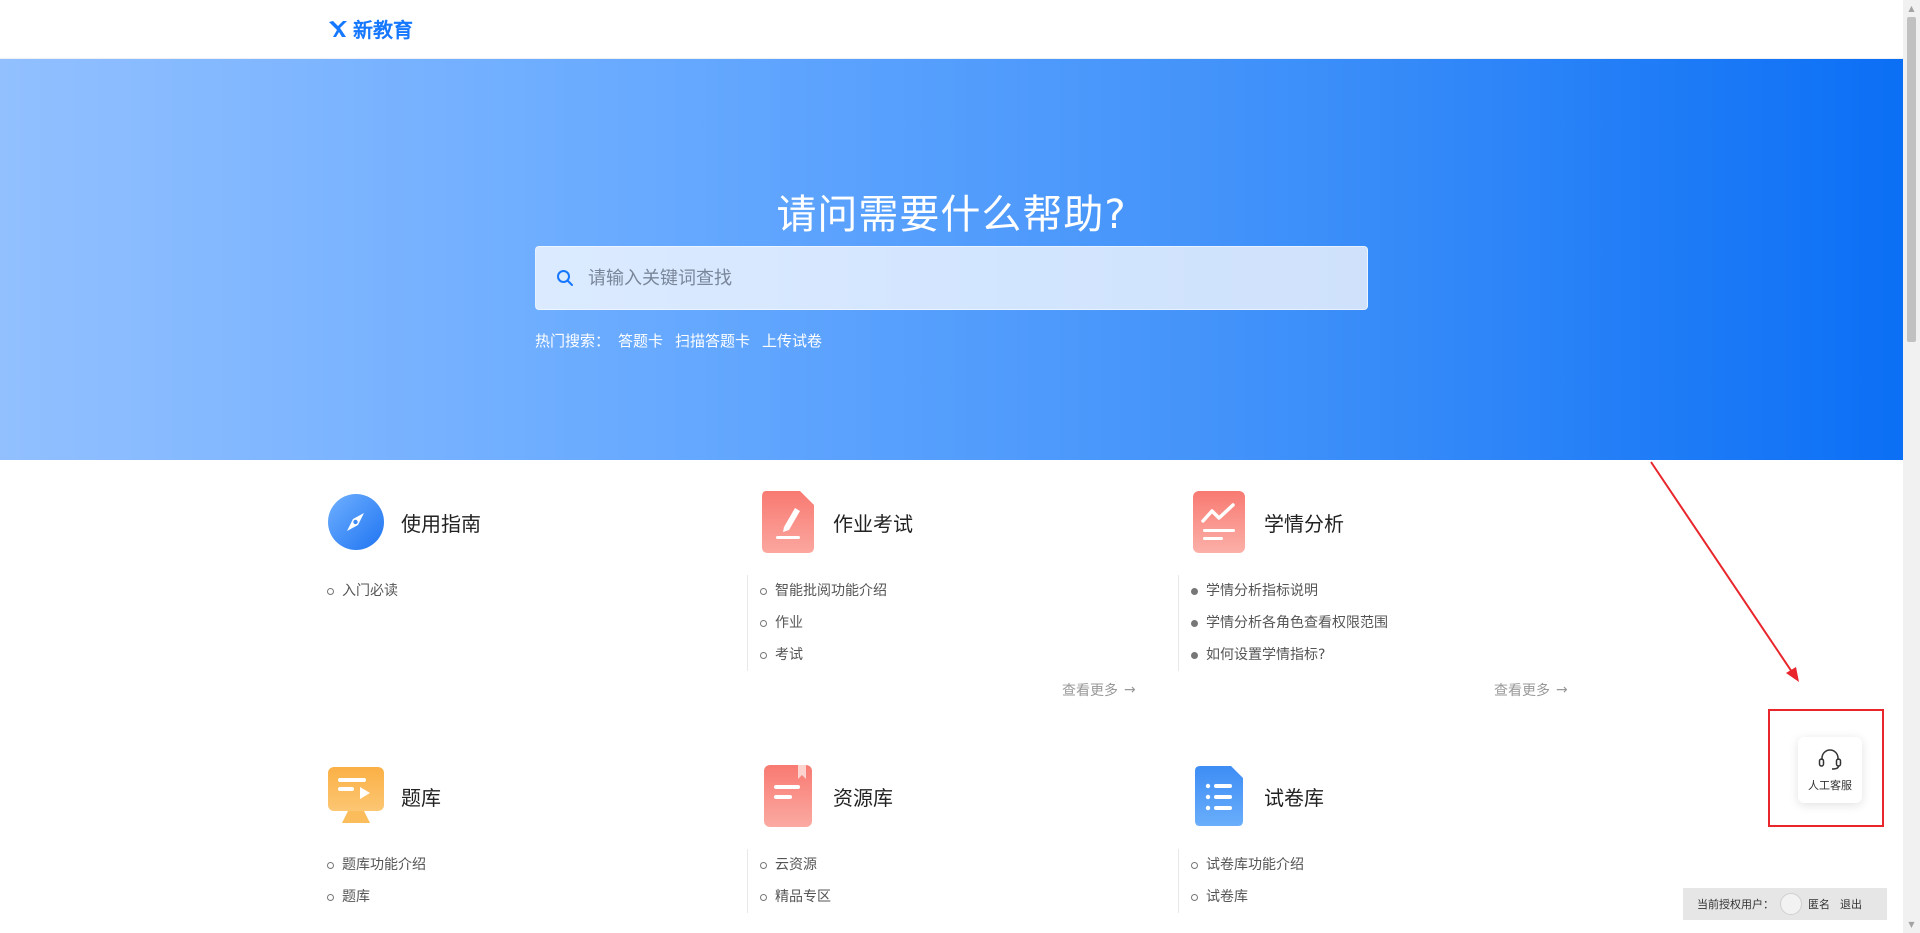 The image size is (1920, 933). What do you see at coordinates (959, 591) in the screenshot?
I see `list-item: 智能批阅功能介绍` at bounding box center [959, 591].